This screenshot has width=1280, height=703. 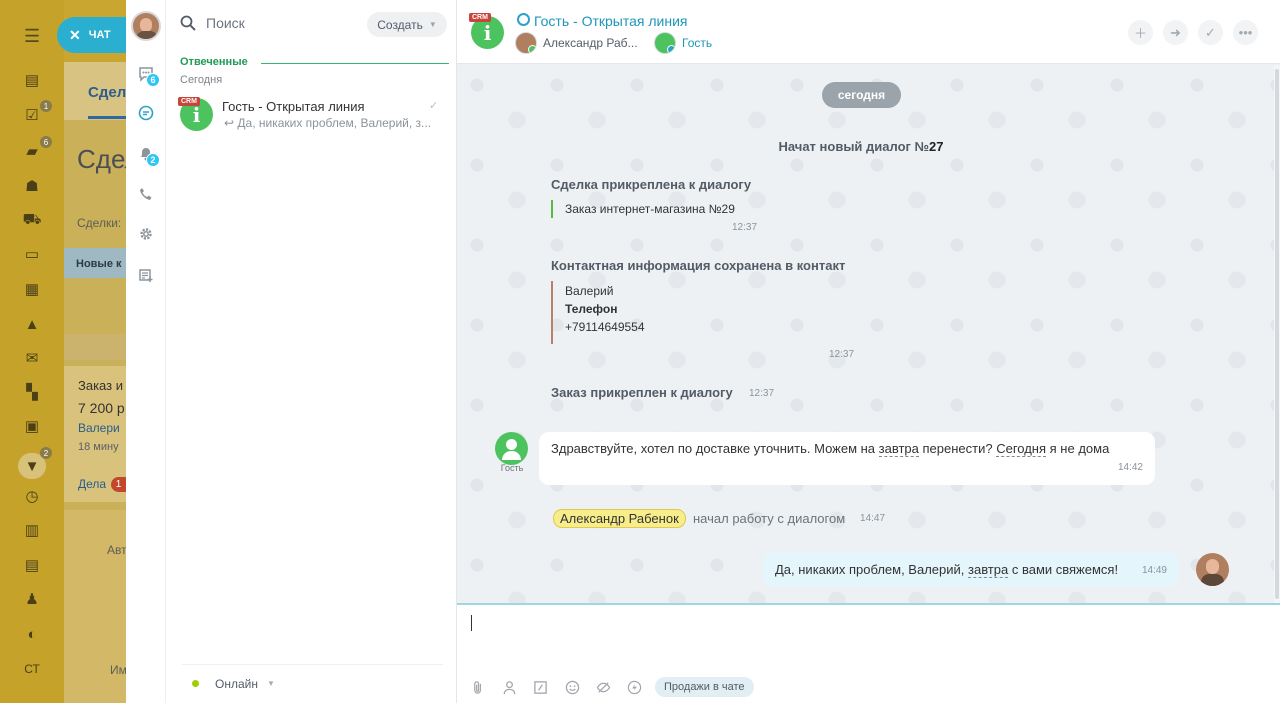 I want to click on finish-icon: ✓, so click(x=1210, y=32).